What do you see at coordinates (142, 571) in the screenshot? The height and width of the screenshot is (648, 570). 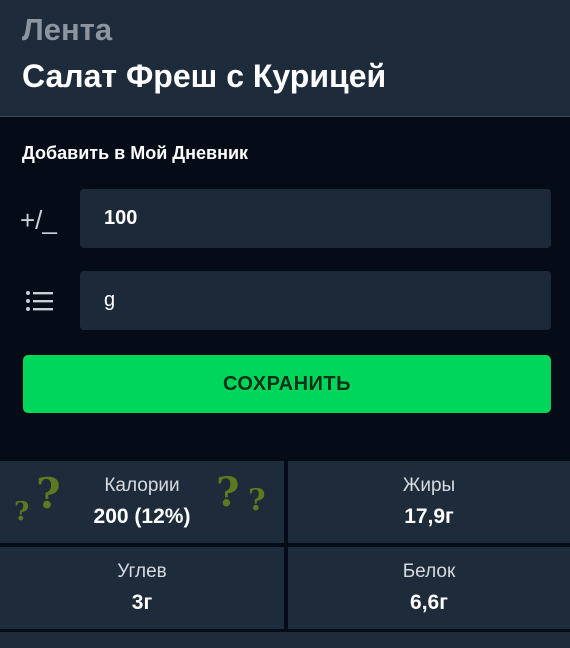 I see `carbs-label: Углев` at bounding box center [142, 571].